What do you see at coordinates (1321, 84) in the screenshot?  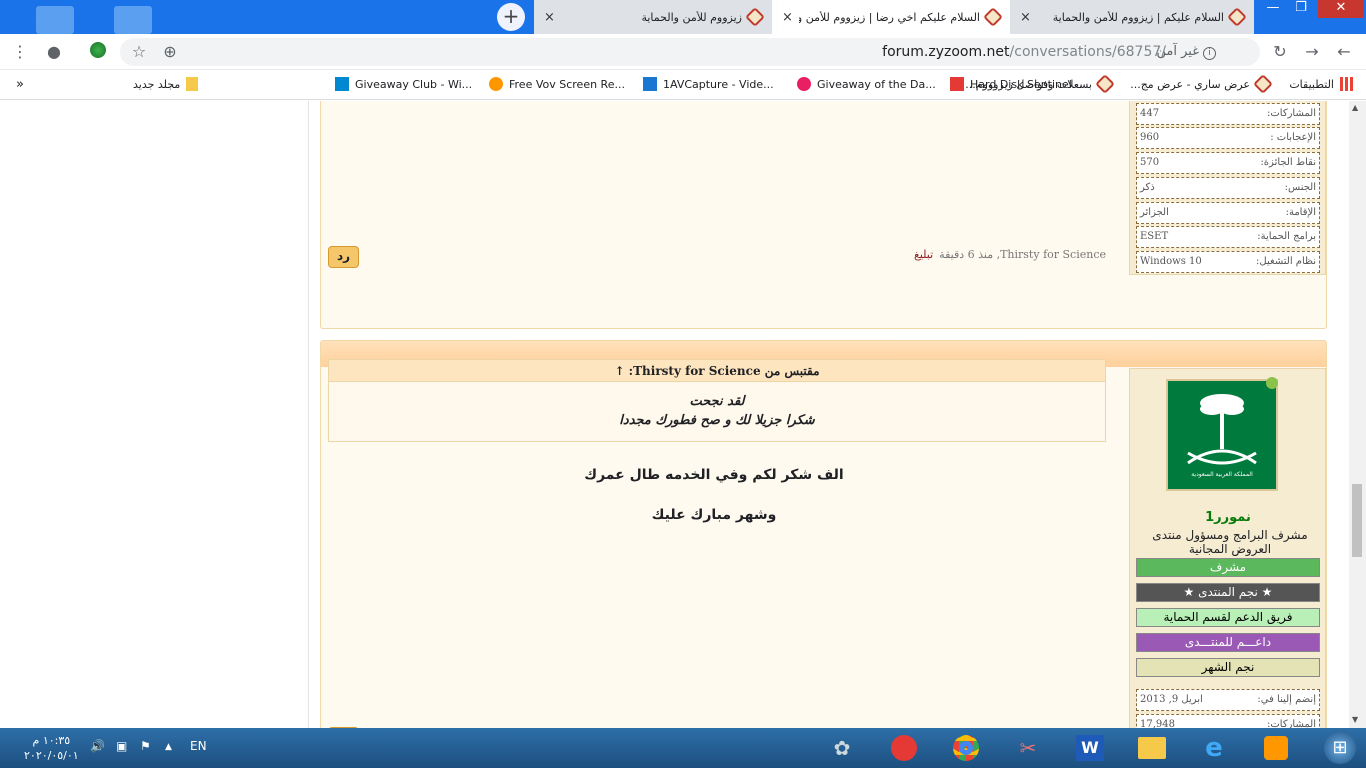 I see `bookmark-apps: التطبيقات` at bounding box center [1321, 84].